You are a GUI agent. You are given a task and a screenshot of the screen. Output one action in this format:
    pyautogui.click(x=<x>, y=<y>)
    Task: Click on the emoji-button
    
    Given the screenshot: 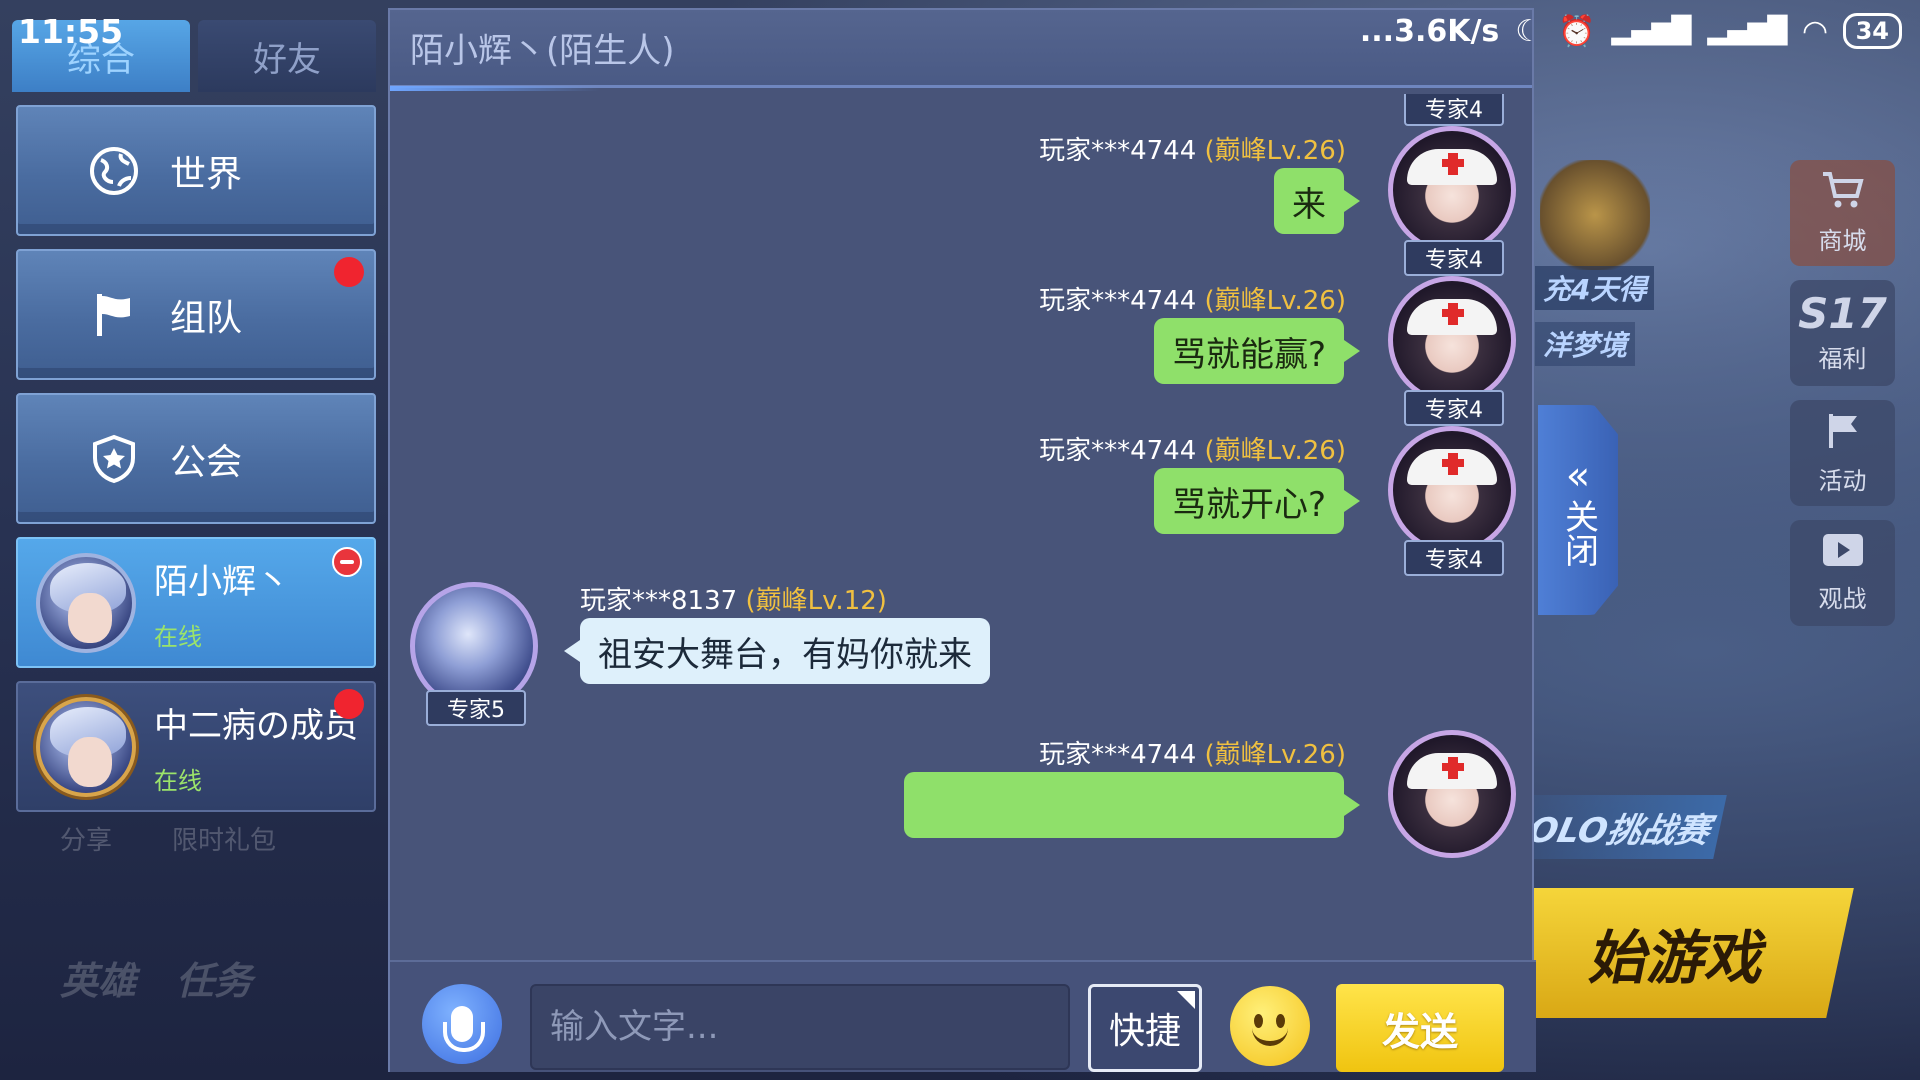 What is the action you would take?
    pyautogui.click(x=1270, y=1026)
    